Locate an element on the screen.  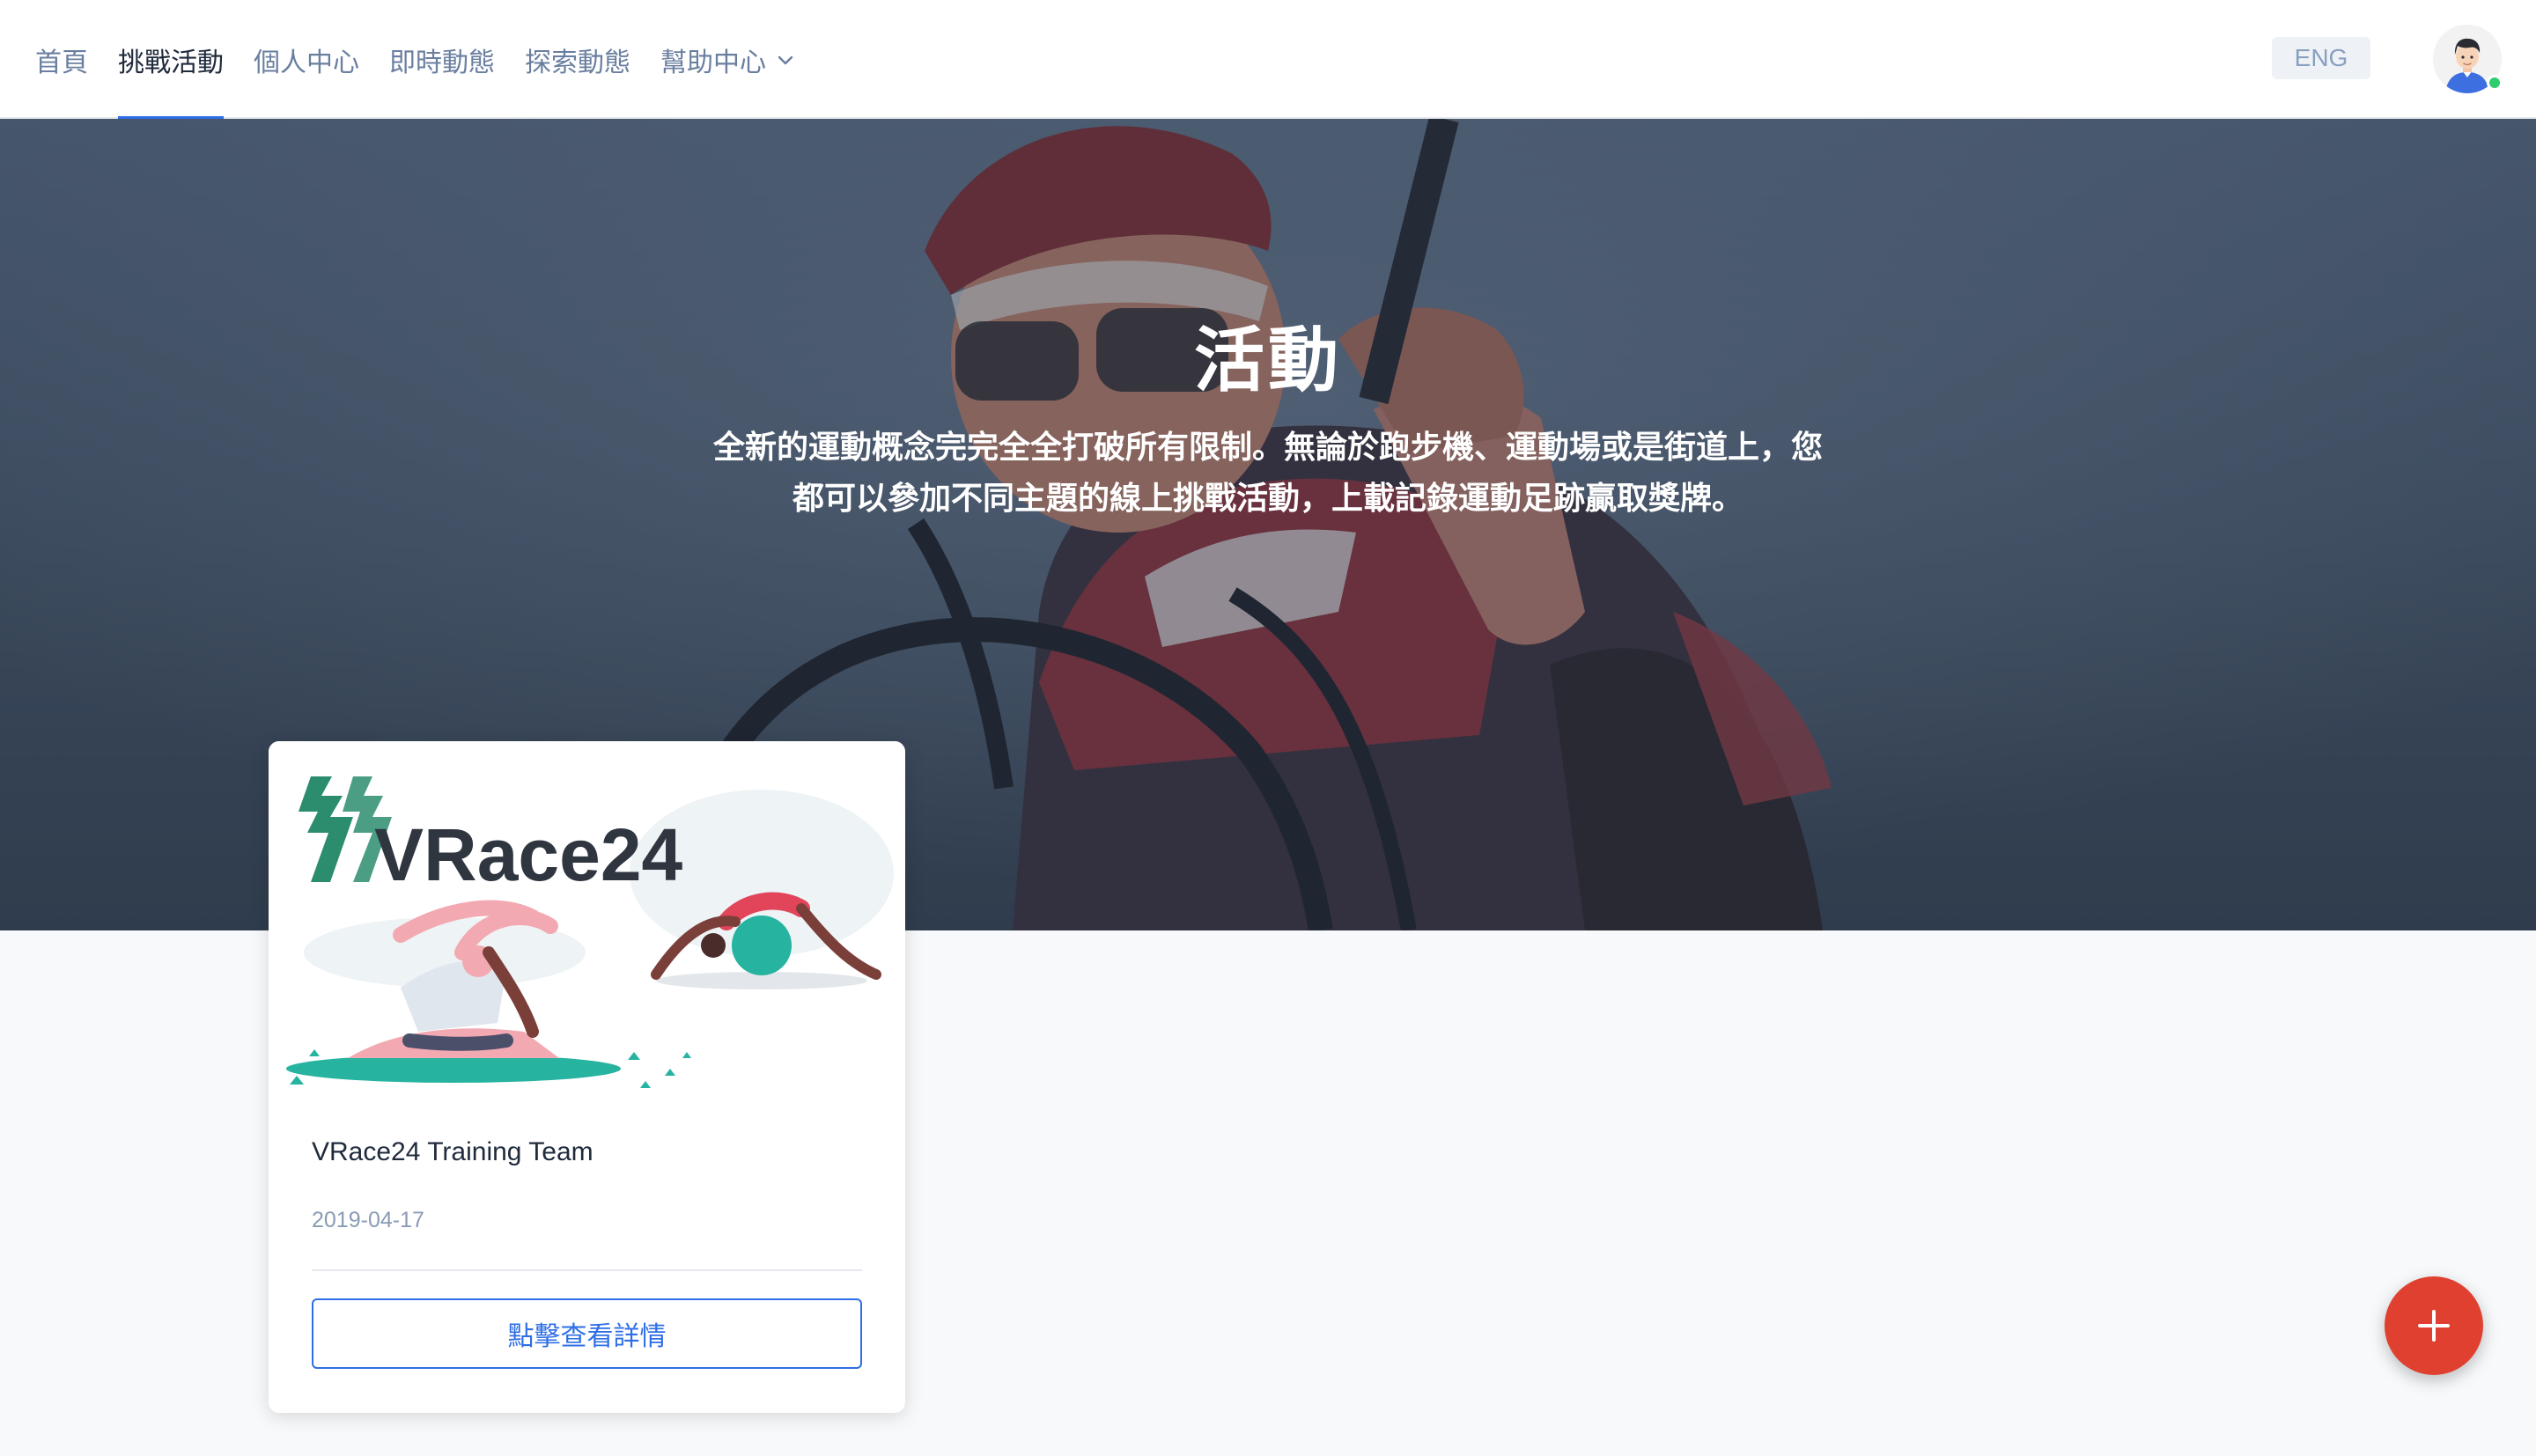
nav-item-label: 個人中心 is located at coordinates (306, 62).